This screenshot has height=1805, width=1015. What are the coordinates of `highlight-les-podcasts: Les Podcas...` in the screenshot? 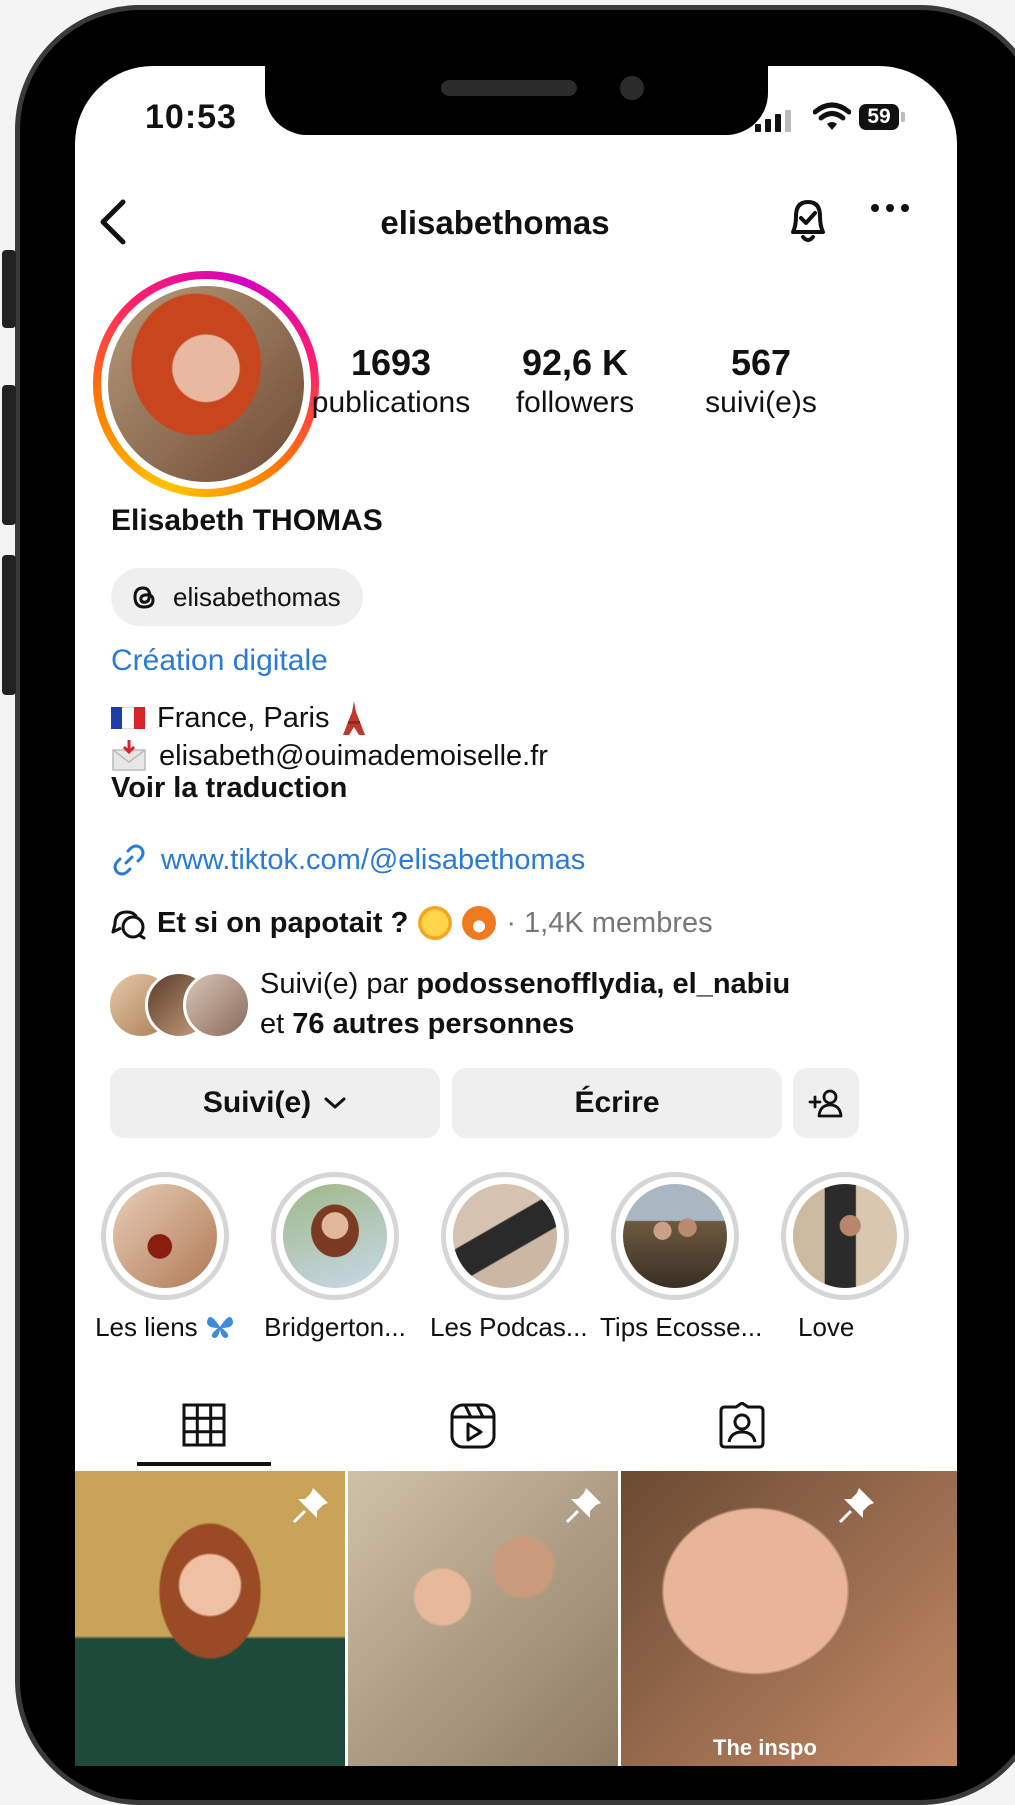 It's located at (509, 1257).